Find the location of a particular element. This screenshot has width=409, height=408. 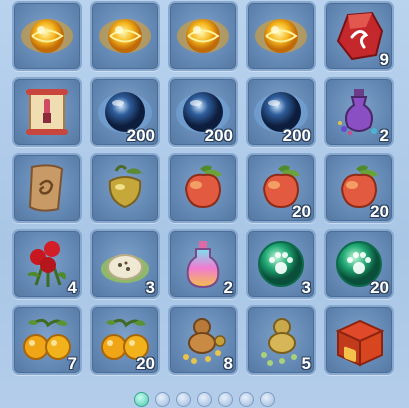

peach-icon is located at coordinates (203, 188).